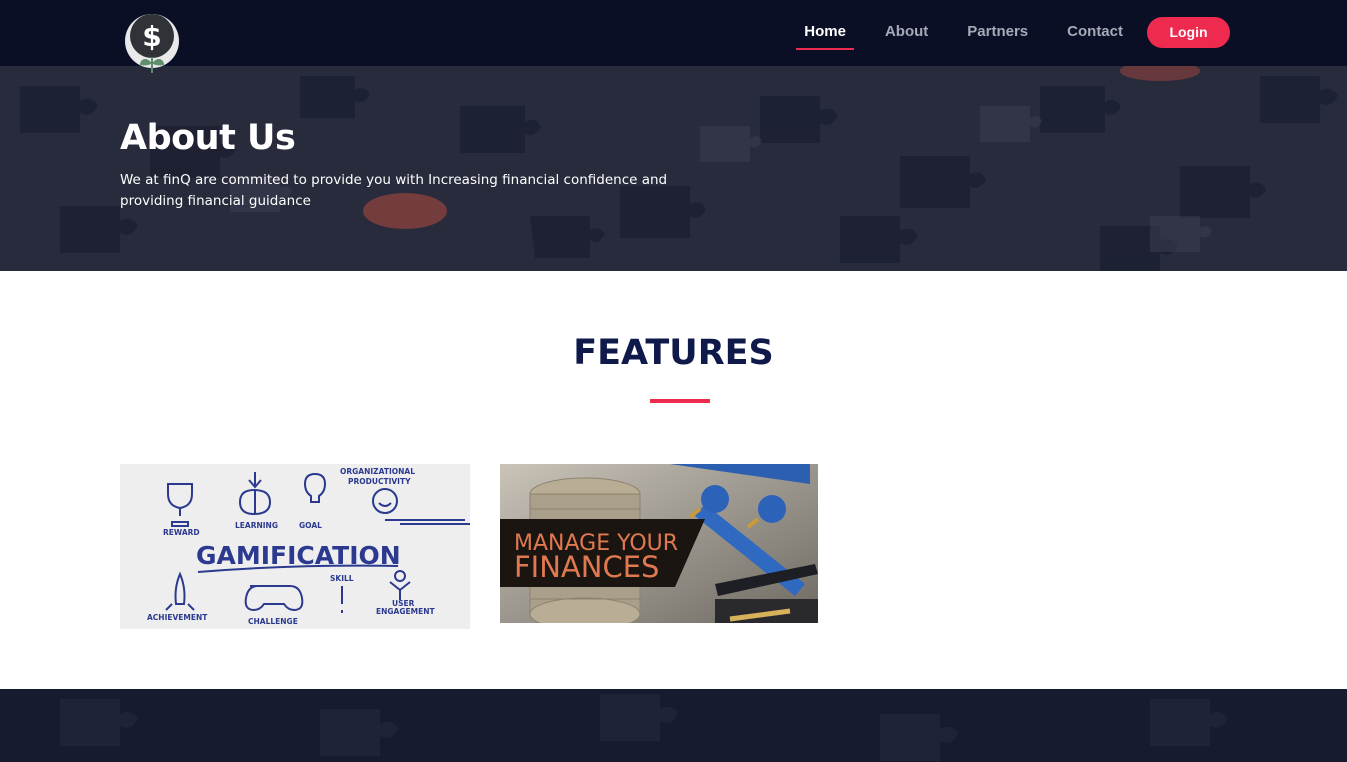  Describe the element at coordinates (342, 578) in the screenshot. I see `gamification-label-skill: SKILL` at that location.